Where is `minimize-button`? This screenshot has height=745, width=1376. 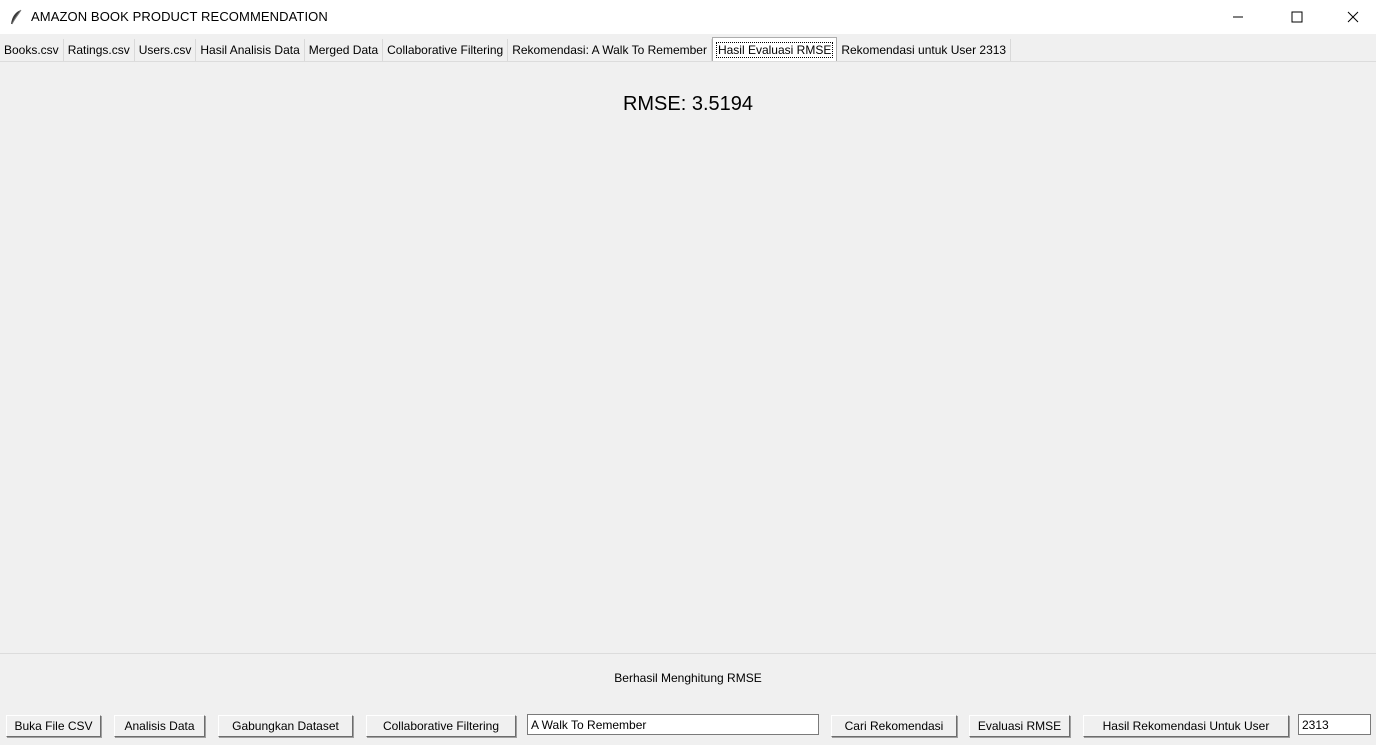 minimize-button is located at coordinates (1238, 17).